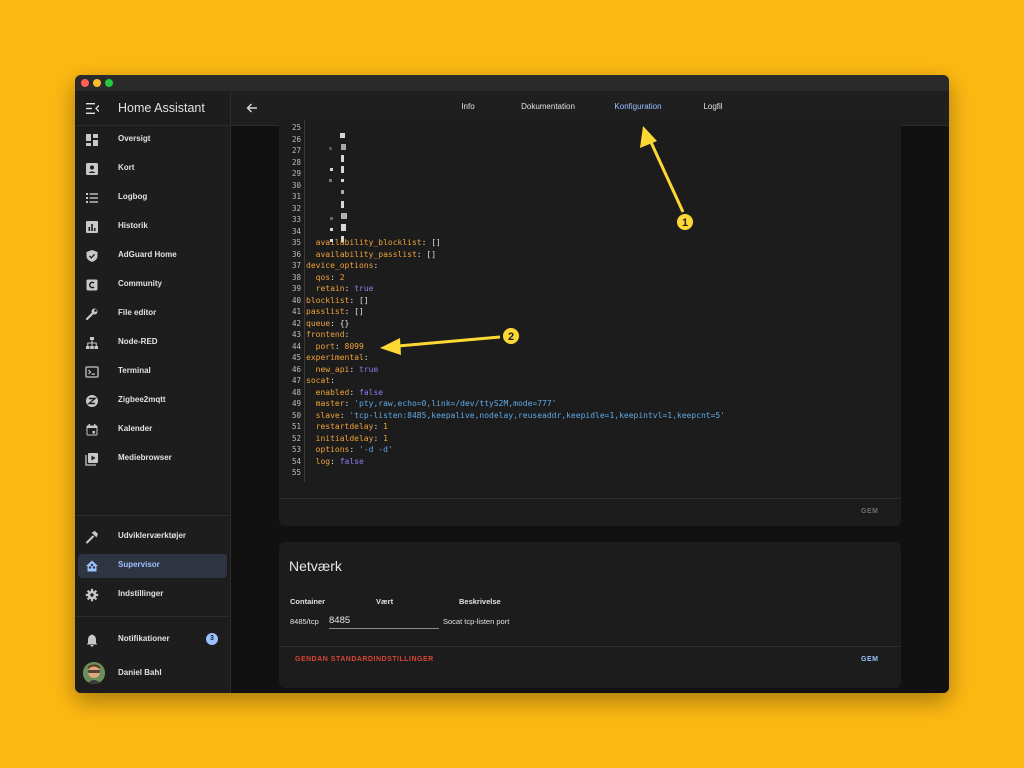 The height and width of the screenshot is (768, 1024). I want to click on app-title: Home Assistant, so click(161, 108).